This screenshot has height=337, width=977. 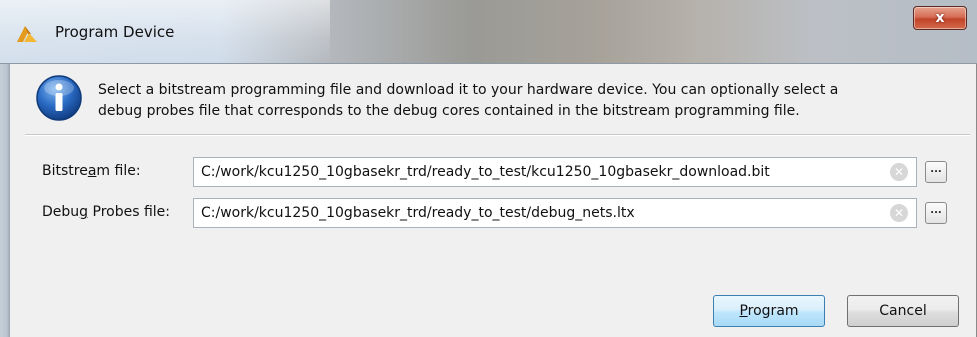 I want to click on cancel-button: Cancel, so click(x=903, y=311).